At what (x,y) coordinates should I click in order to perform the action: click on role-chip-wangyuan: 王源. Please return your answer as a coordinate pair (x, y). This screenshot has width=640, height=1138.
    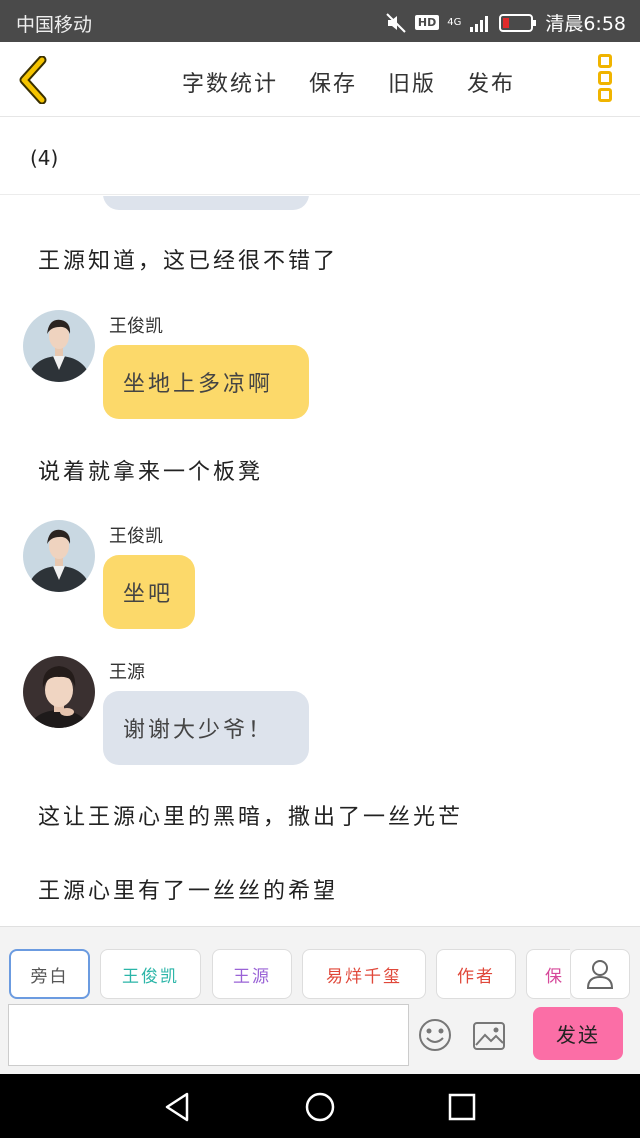
    Looking at the image, I should click on (252, 974).